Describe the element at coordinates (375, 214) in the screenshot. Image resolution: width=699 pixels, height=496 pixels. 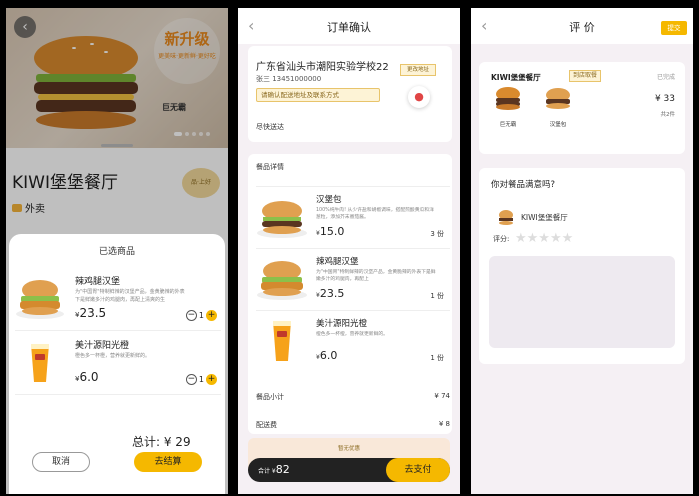
I see `item-description: 100%纯牛肉! 从少许盐和胡椒调味，搭配煎酸黄瓜和洋葱粒，添加芥末番茄酱。` at that location.